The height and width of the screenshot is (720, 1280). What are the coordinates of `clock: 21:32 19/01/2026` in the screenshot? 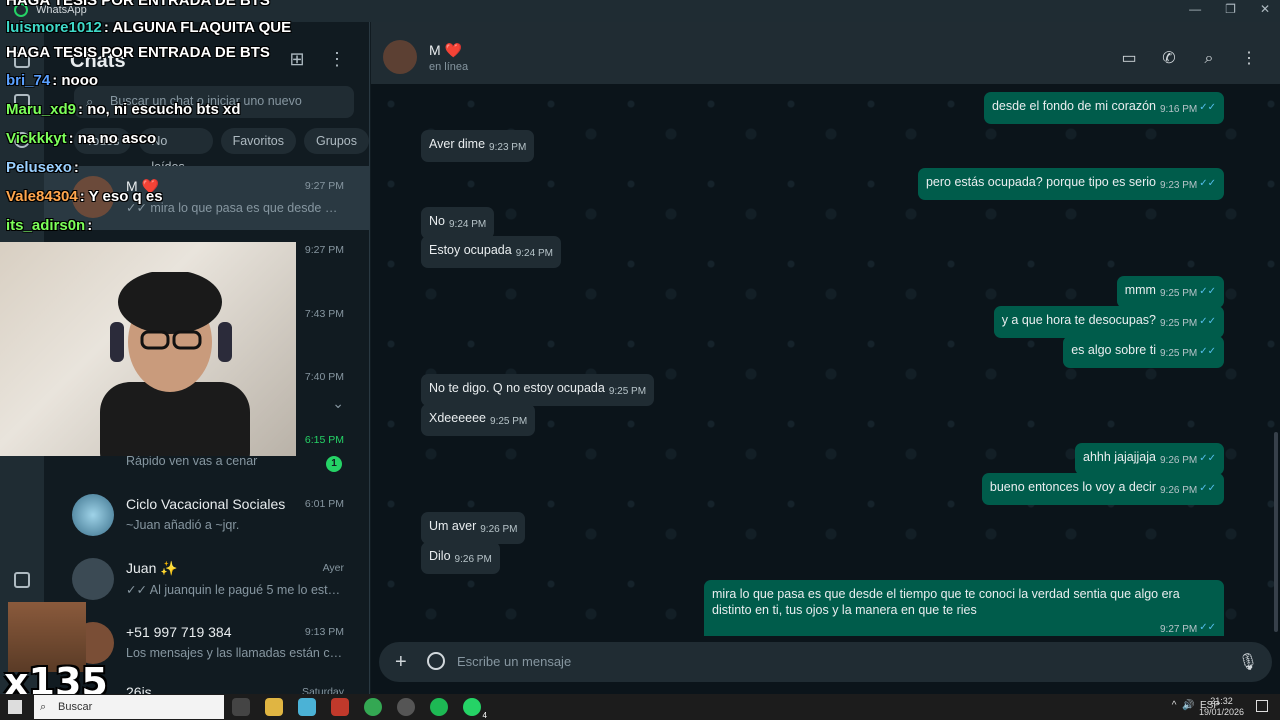 It's located at (1221, 707).